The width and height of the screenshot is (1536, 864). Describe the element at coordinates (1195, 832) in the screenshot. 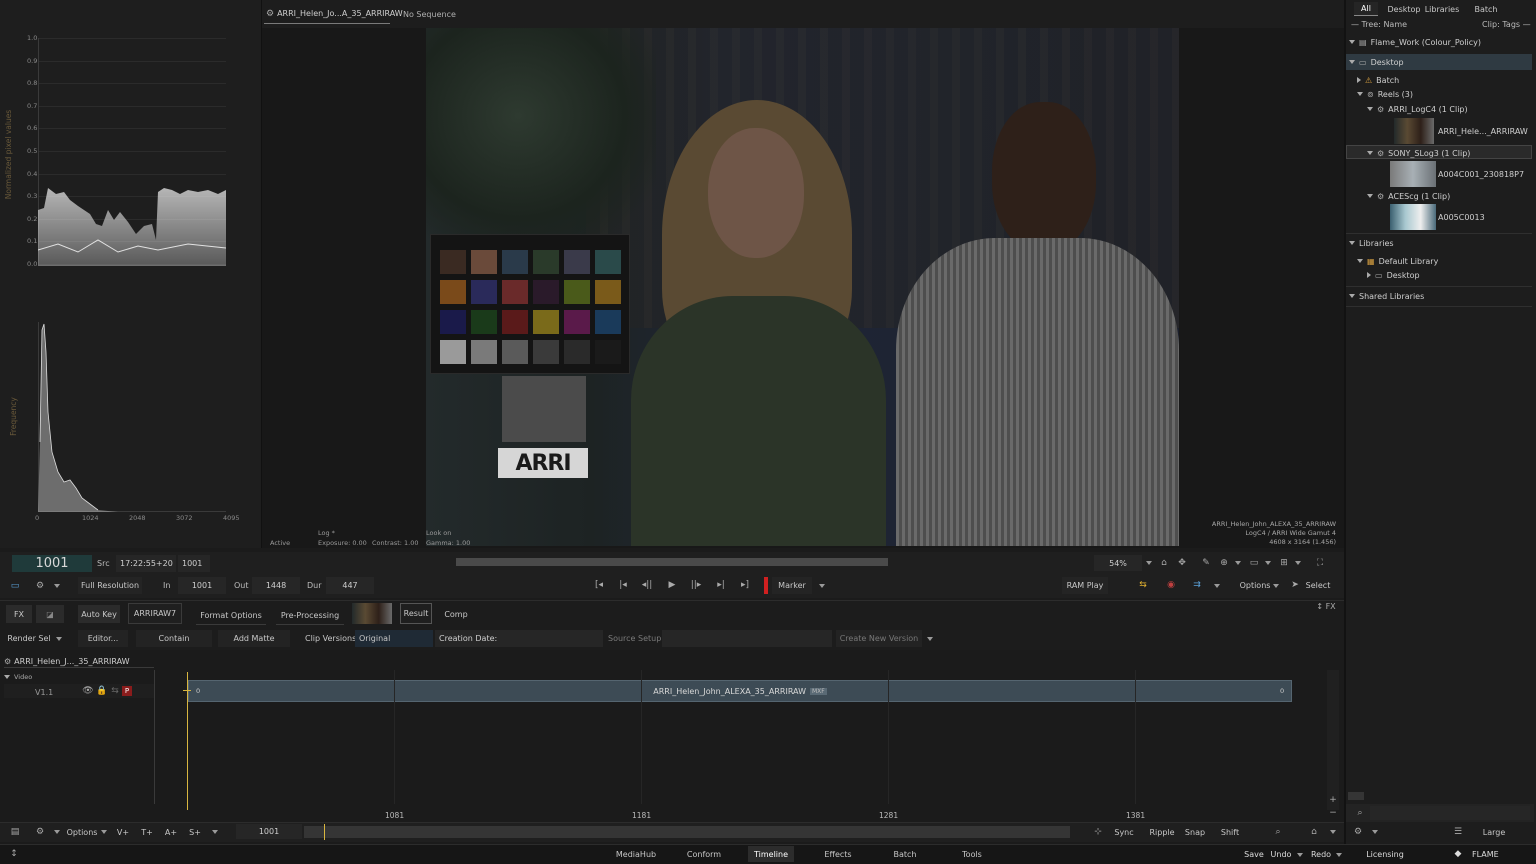

I see `snap-button: Snap` at that location.